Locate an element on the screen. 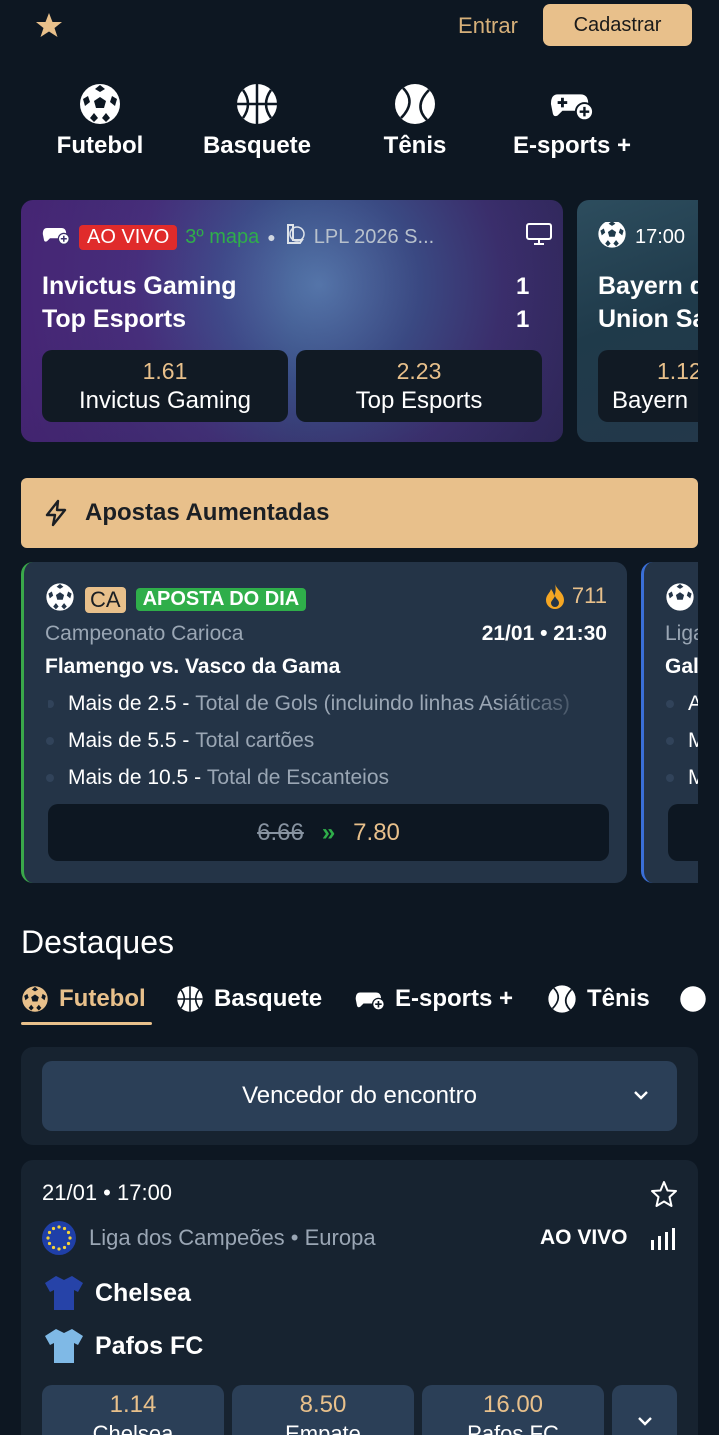 The height and width of the screenshot is (1435, 719). tab-more is located at coordinates (699, 999).